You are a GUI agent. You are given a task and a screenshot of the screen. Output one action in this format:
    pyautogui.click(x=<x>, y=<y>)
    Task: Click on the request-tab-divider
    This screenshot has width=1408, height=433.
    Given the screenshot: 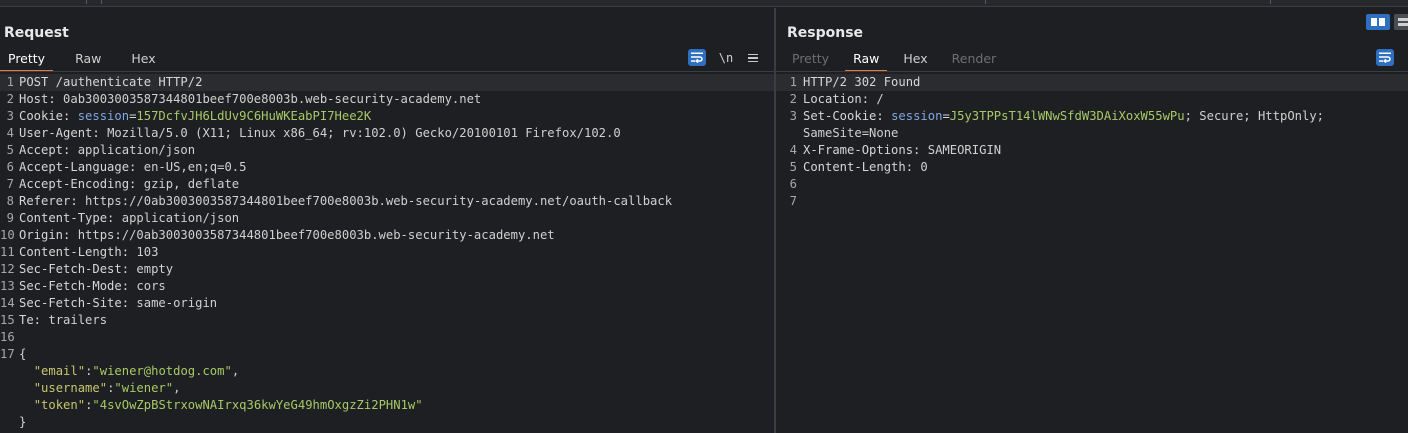 What is the action you would take?
    pyautogui.click(x=387, y=71)
    